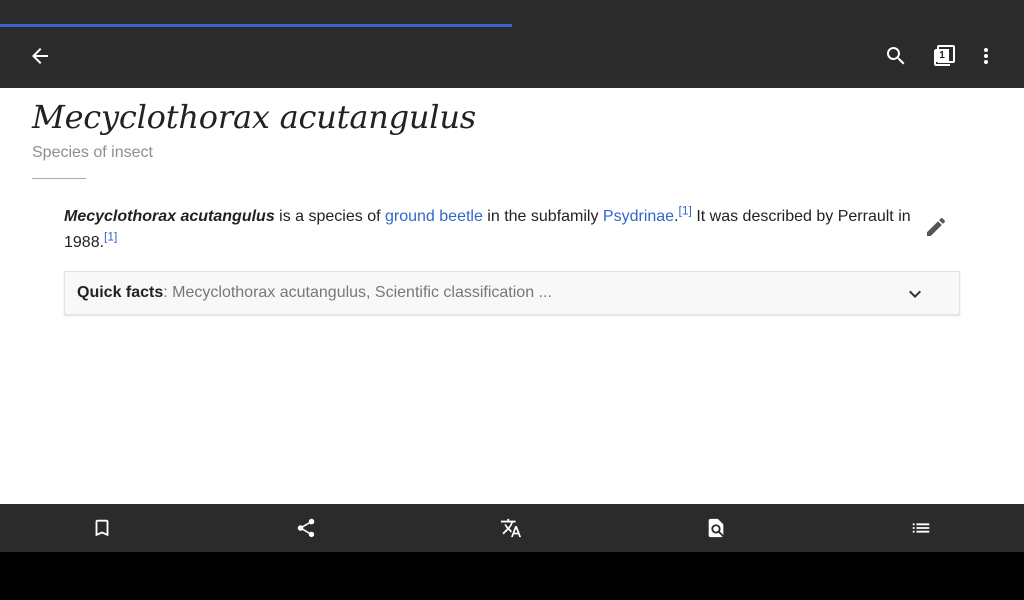  I want to click on link-ground-beetle: ground beetle, so click(434, 216).